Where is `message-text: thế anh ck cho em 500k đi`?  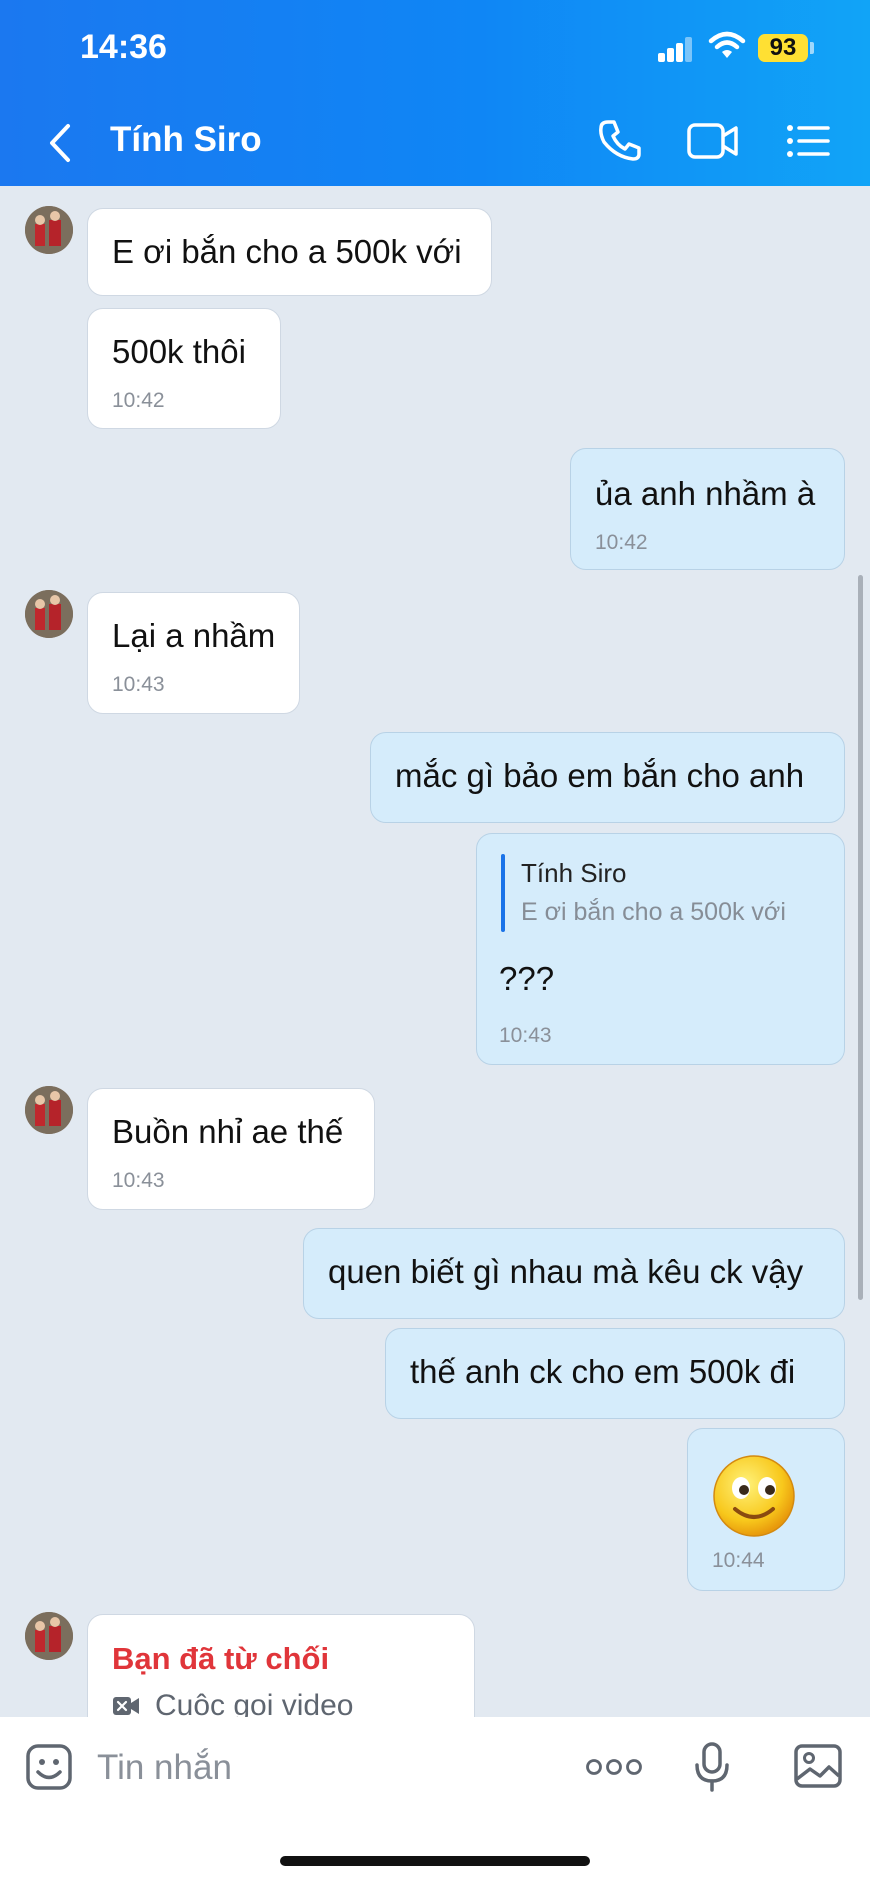
message-text: thế anh ck cho em 500k đi is located at coordinates (603, 1371).